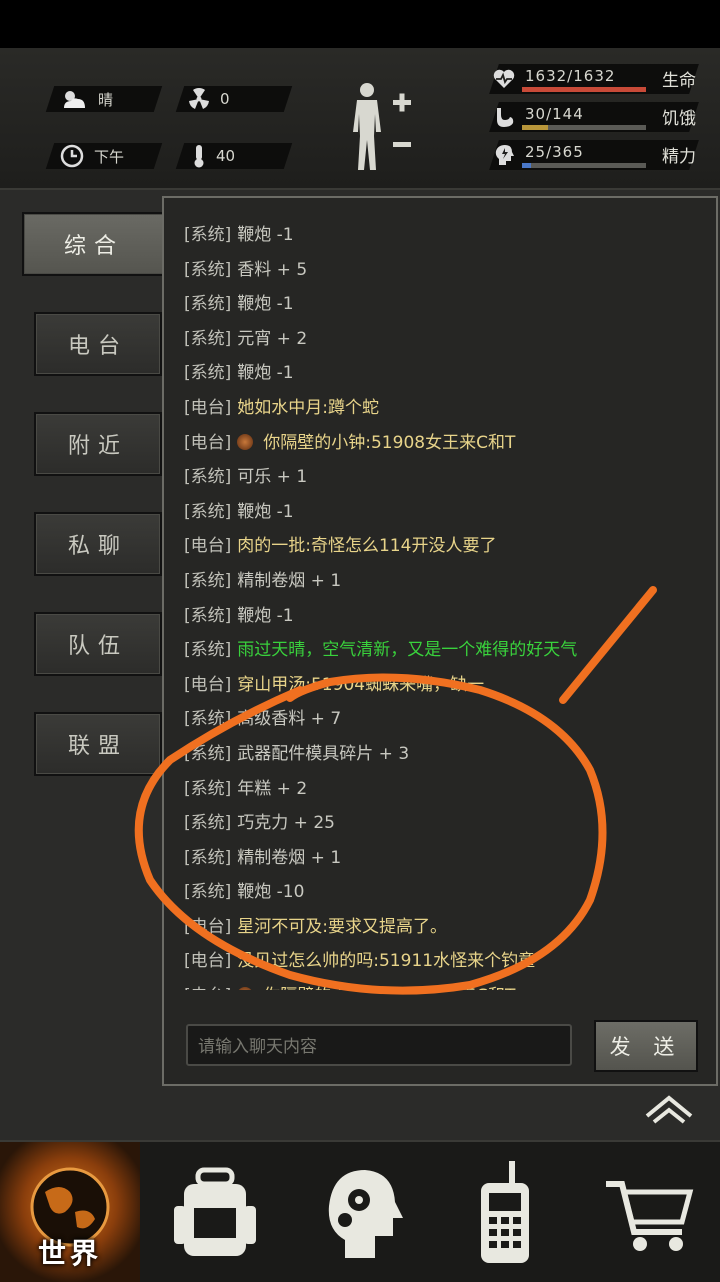 This screenshot has height=1282, width=720. I want to click on tab-private: 私聊, so click(98, 544).